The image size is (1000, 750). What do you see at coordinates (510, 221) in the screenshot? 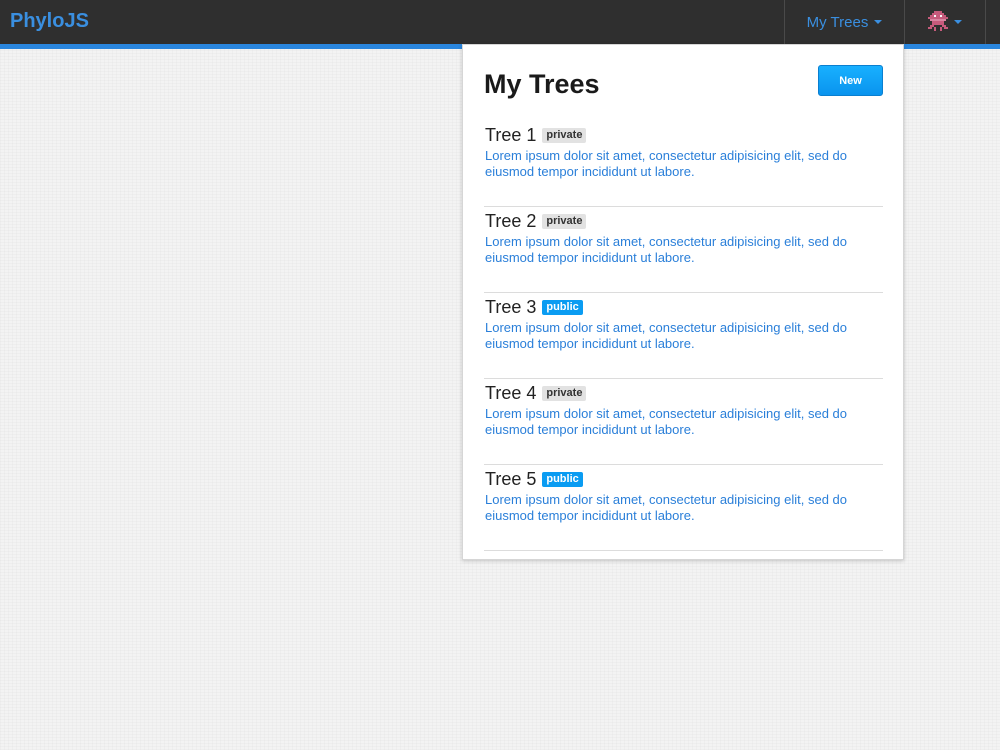
I see `tree-name: Tree 2` at bounding box center [510, 221].